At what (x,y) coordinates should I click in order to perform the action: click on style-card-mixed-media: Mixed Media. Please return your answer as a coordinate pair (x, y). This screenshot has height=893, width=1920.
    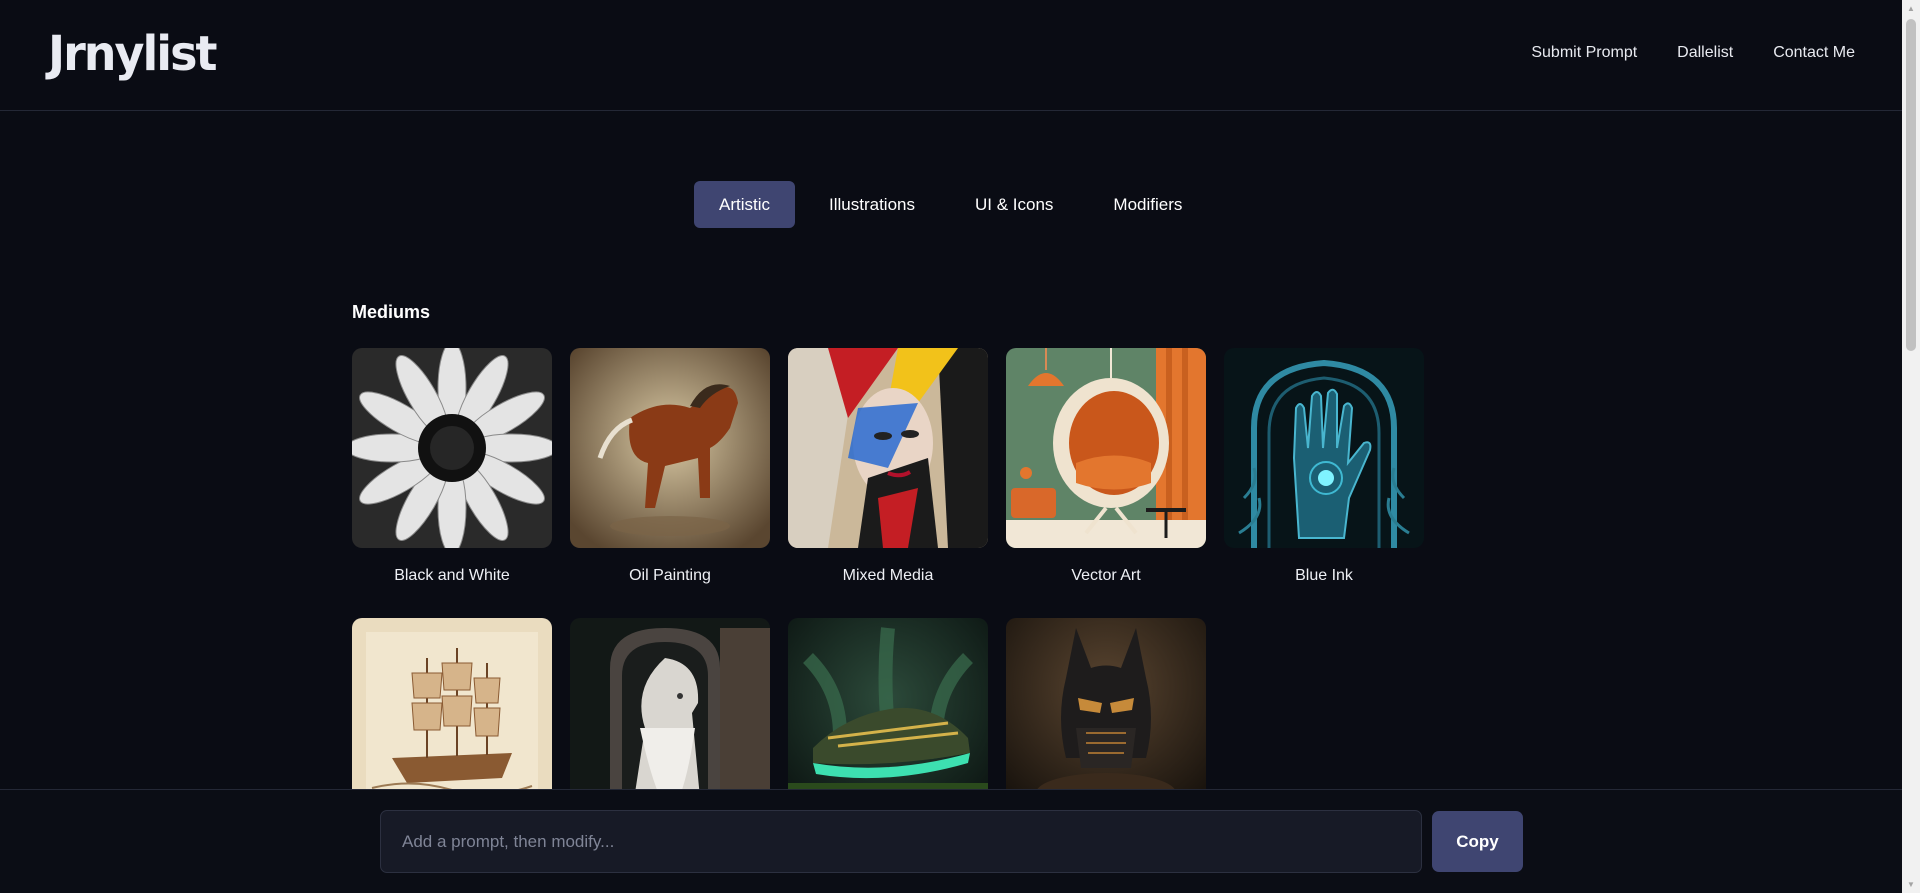
    Looking at the image, I should click on (888, 483).